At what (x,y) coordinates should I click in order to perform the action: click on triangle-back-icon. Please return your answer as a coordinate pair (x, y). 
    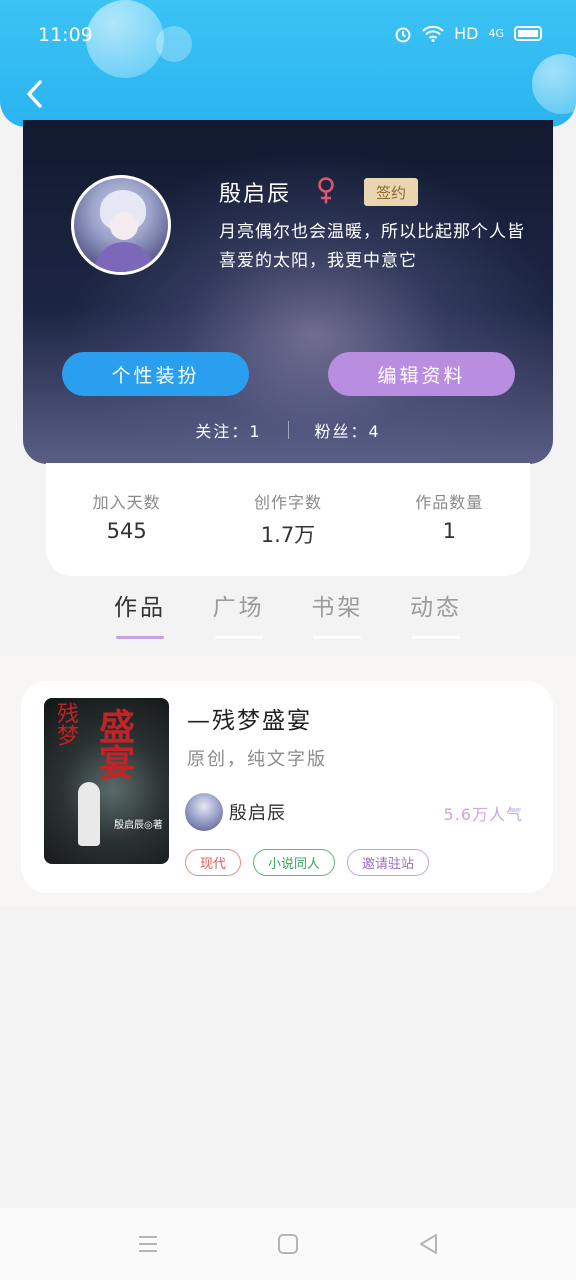
    Looking at the image, I should click on (428, 1244).